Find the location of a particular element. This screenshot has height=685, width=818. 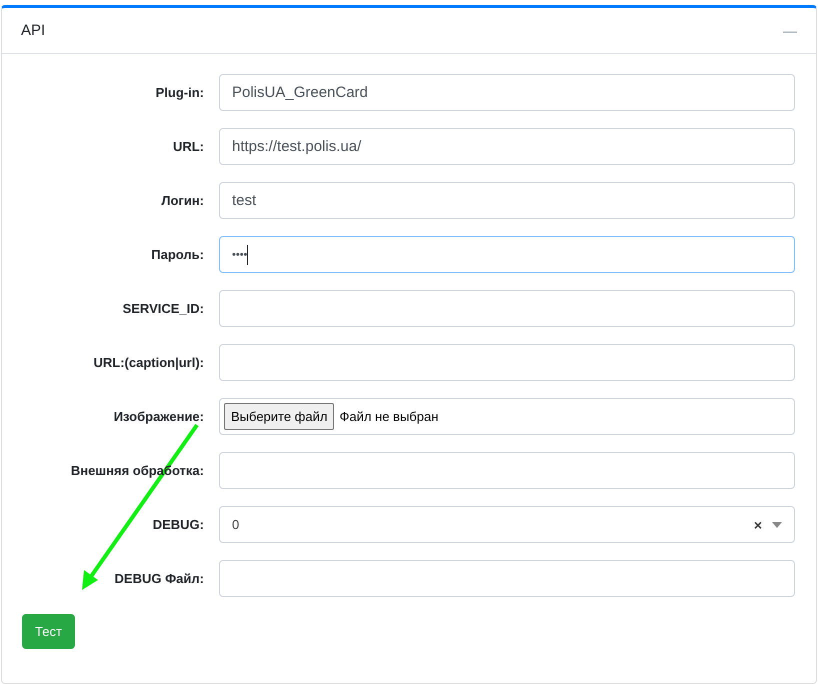

input-field: PolisUA_GreenCard is located at coordinates (507, 92).